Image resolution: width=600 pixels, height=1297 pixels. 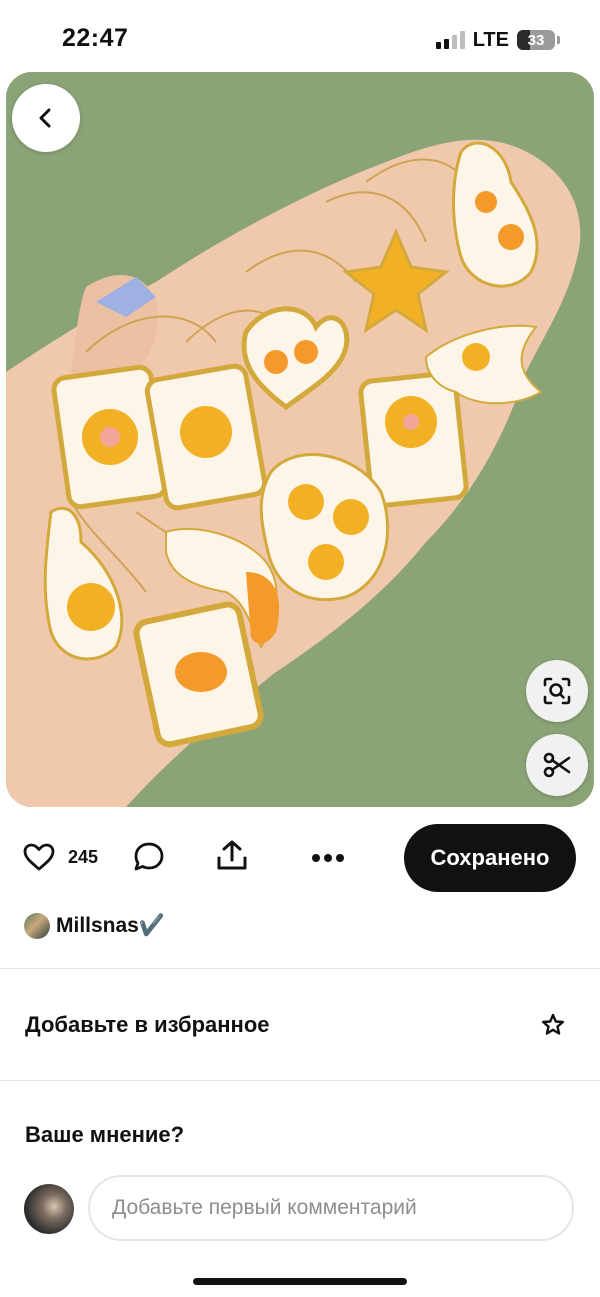 What do you see at coordinates (300, 36) in the screenshot?
I see `status-bar: 22:47 LTE 33` at bounding box center [300, 36].